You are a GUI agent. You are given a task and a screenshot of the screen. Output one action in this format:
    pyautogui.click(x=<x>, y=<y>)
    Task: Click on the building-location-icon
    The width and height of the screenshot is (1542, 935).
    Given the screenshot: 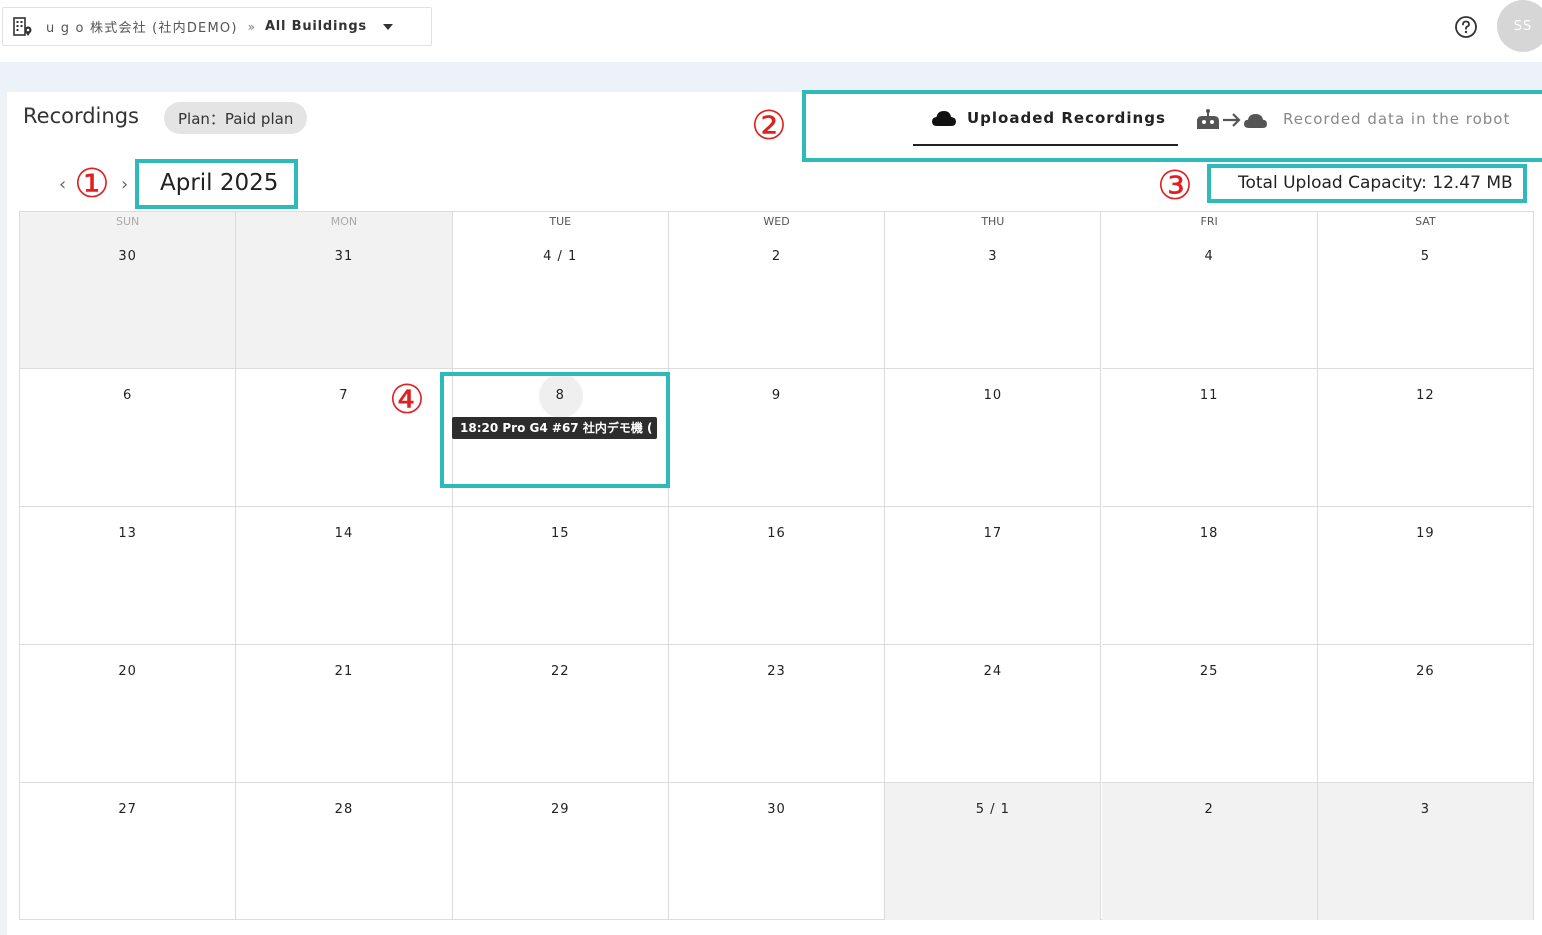 What is the action you would take?
    pyautogui.click(x=23, y=27)
    